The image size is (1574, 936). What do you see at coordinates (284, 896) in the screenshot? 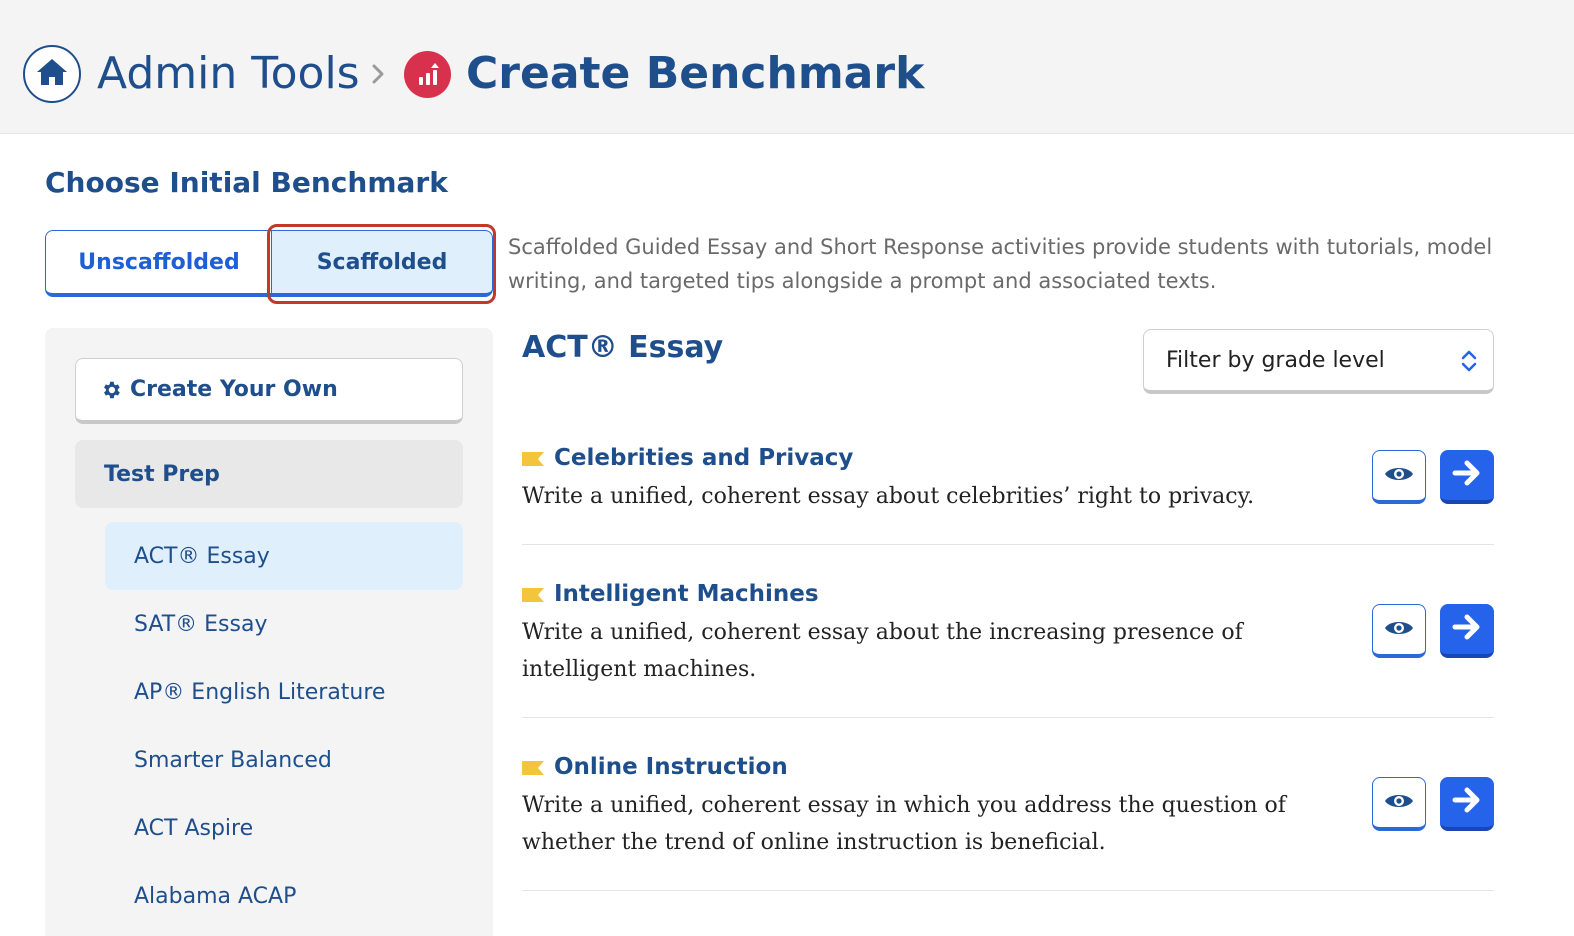
I see `sidebar-item-alabama-acap: Alabama ACAP` at bounding box center [284, 896].